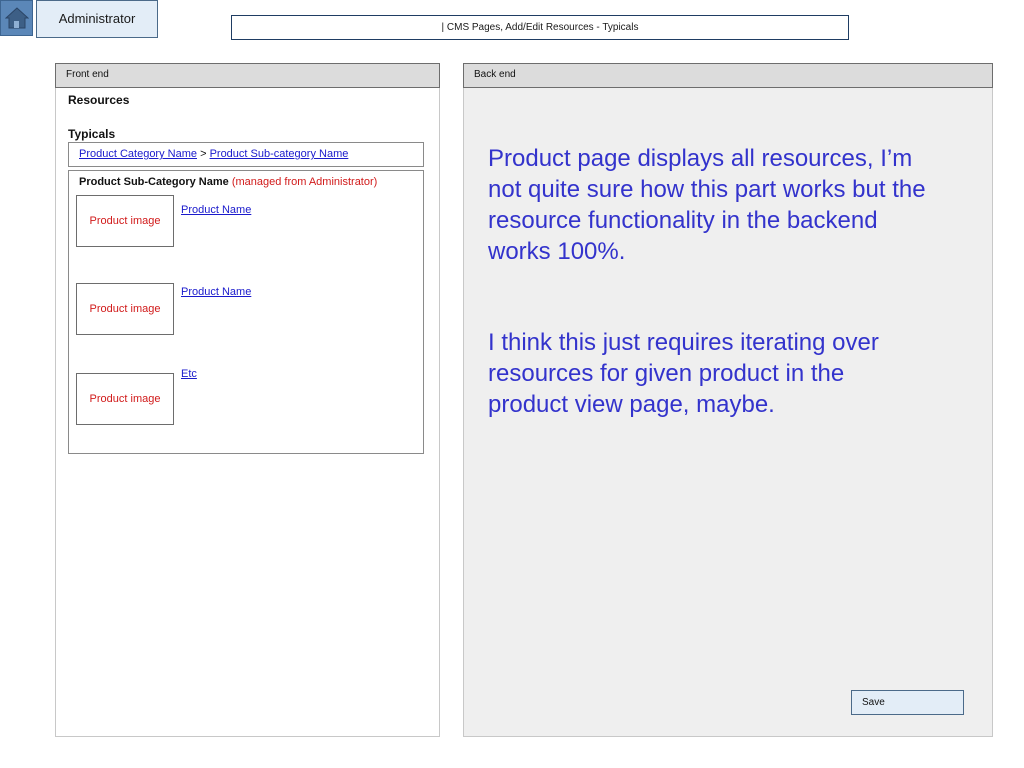 This screenshot has width=1024, height=768. I want to click on save-button: Save, so click(907, 702).